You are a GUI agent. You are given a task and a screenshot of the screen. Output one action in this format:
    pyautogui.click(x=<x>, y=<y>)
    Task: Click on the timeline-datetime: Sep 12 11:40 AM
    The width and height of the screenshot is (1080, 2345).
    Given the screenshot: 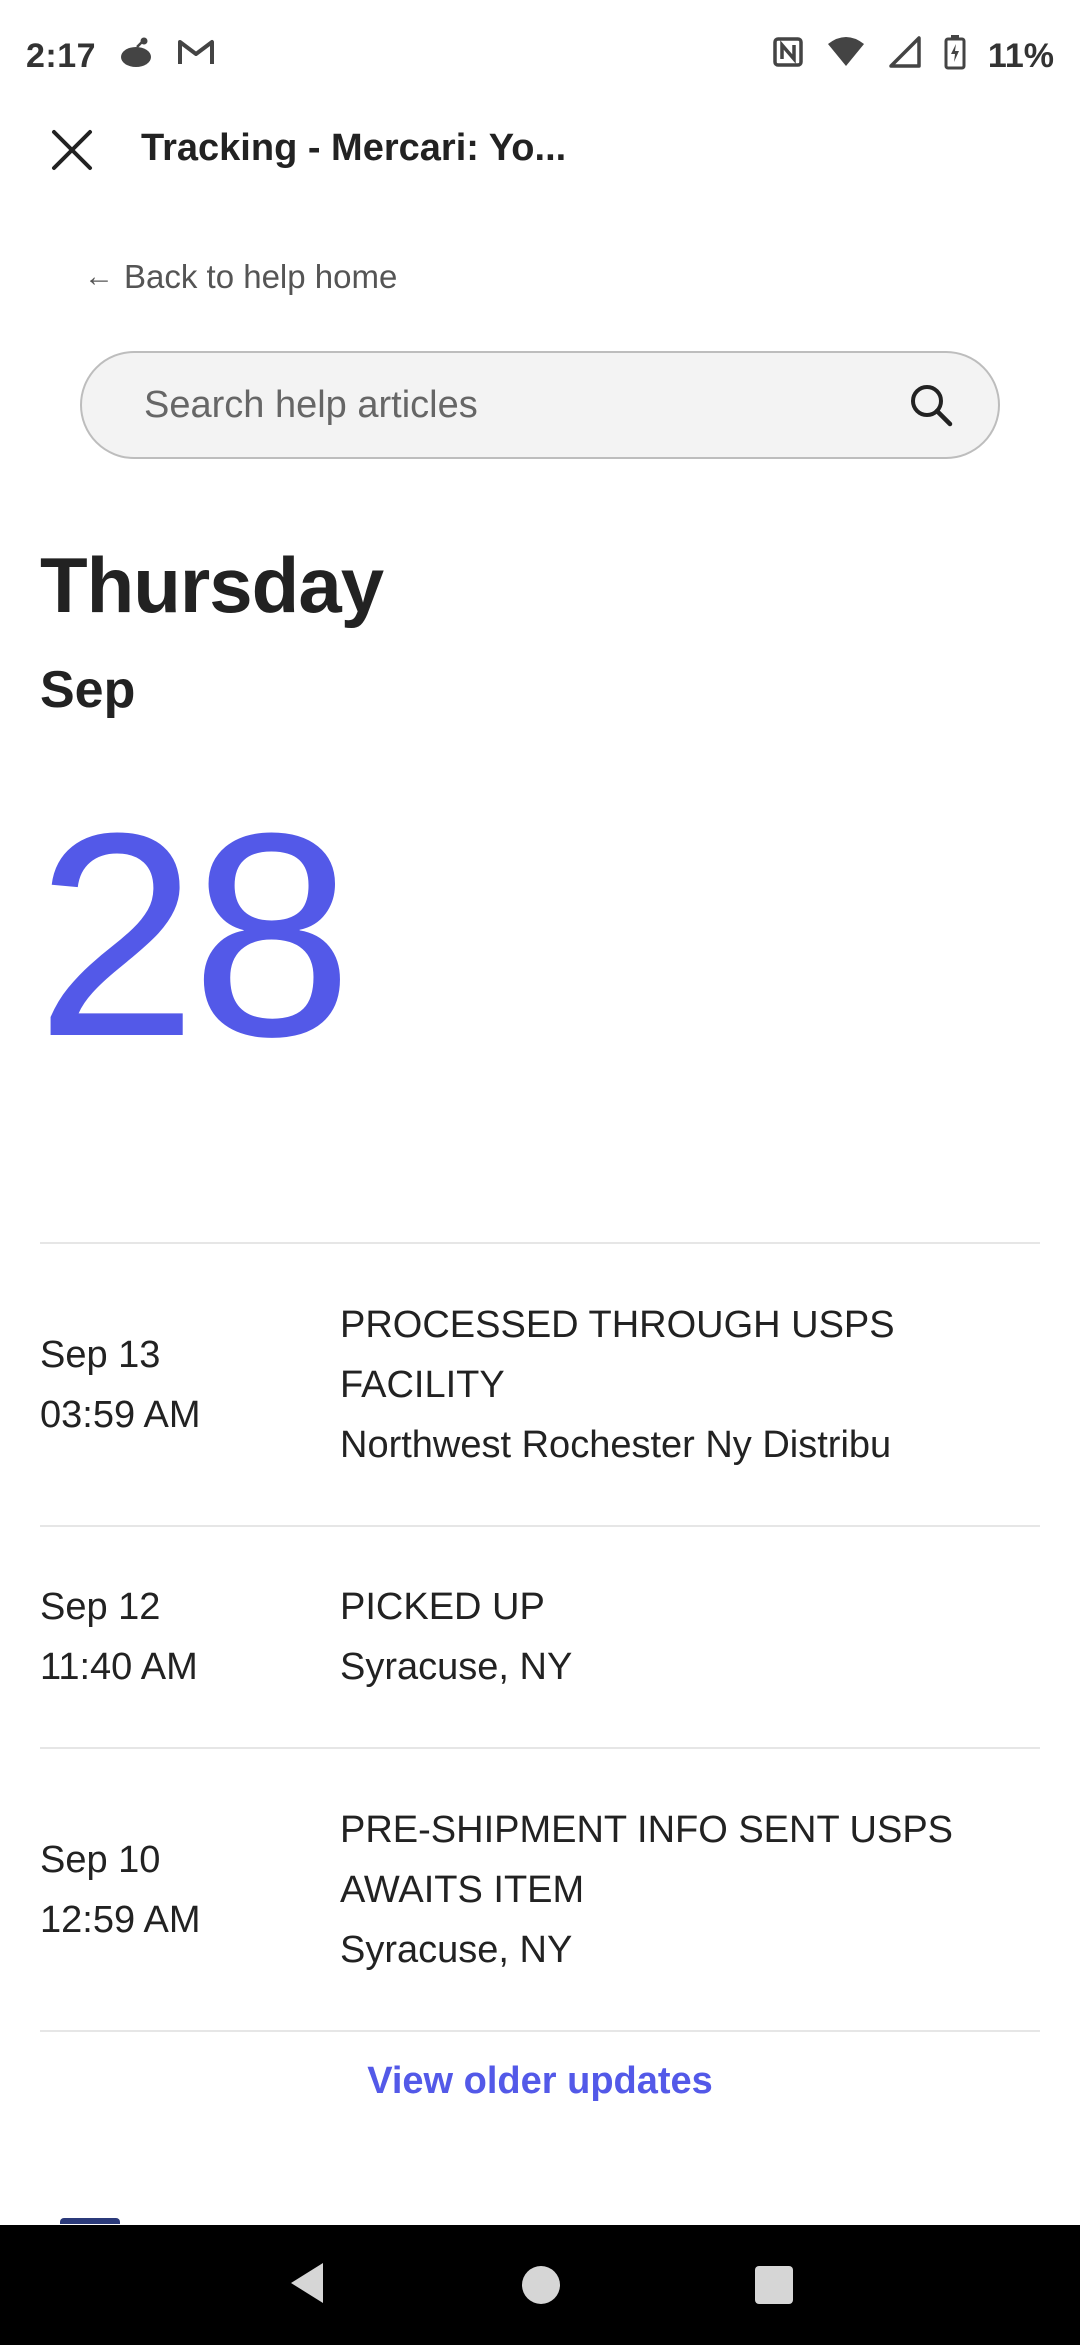 What is the action you would take?
    pyautogui.click(x=190, y=1637)
    